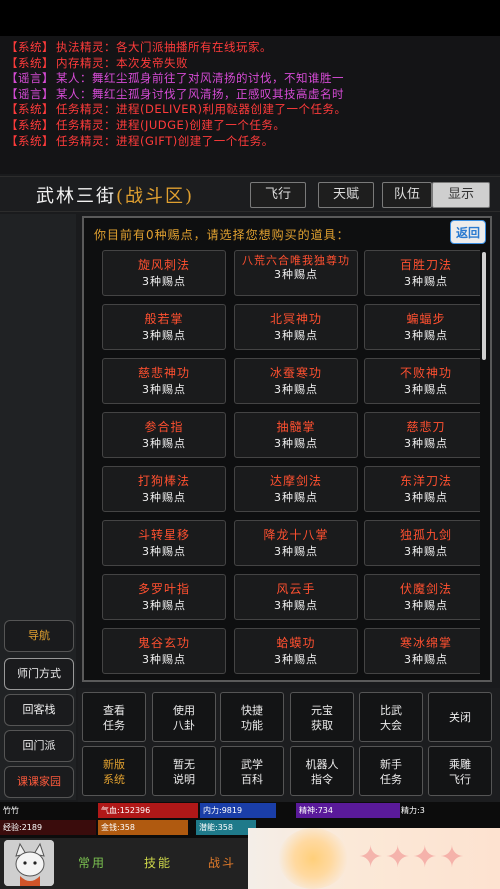 Image resolution: width=500 pixels, height=889 pixels. I want to click on robot-command-button: 机器人 指令, so click(322, 771).